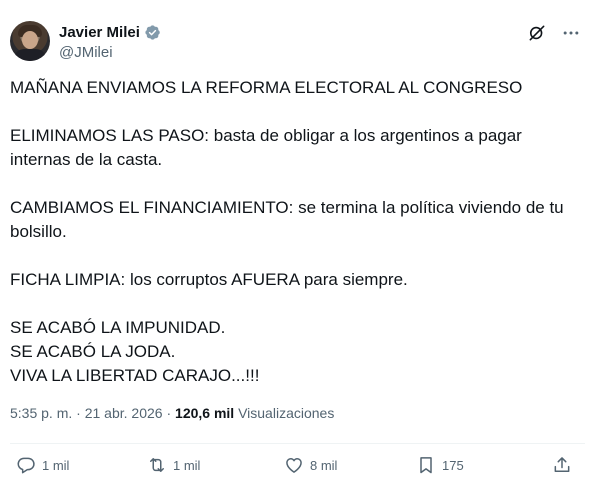  What do you see at coordinates (453, 465) in the screenshot?
I see `bookmark-count: 175` at bounding box center [453, 465].